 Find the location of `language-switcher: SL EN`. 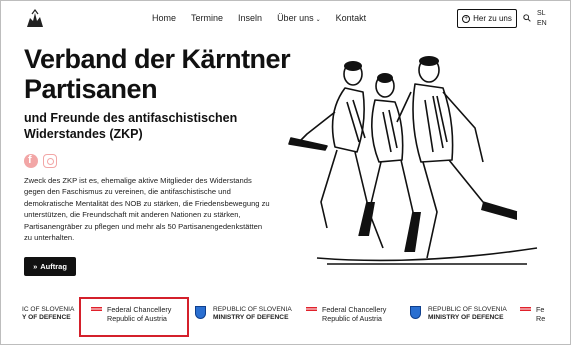

language-switcher: SL EN is located at coordinates (542, 19).